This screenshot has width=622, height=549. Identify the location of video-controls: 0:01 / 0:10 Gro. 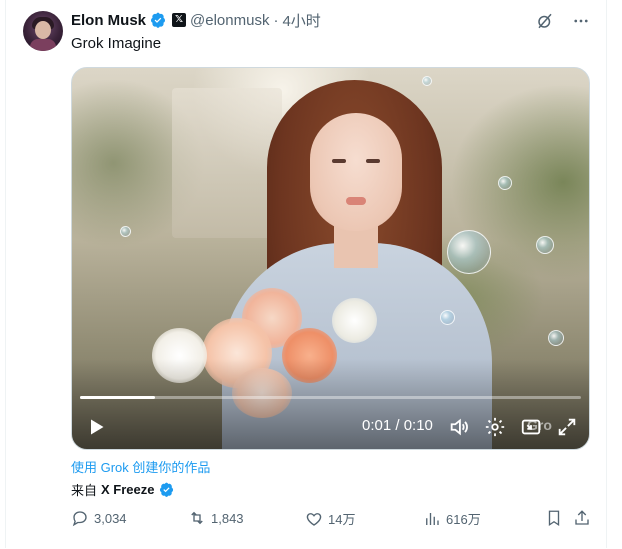
(330, 427).